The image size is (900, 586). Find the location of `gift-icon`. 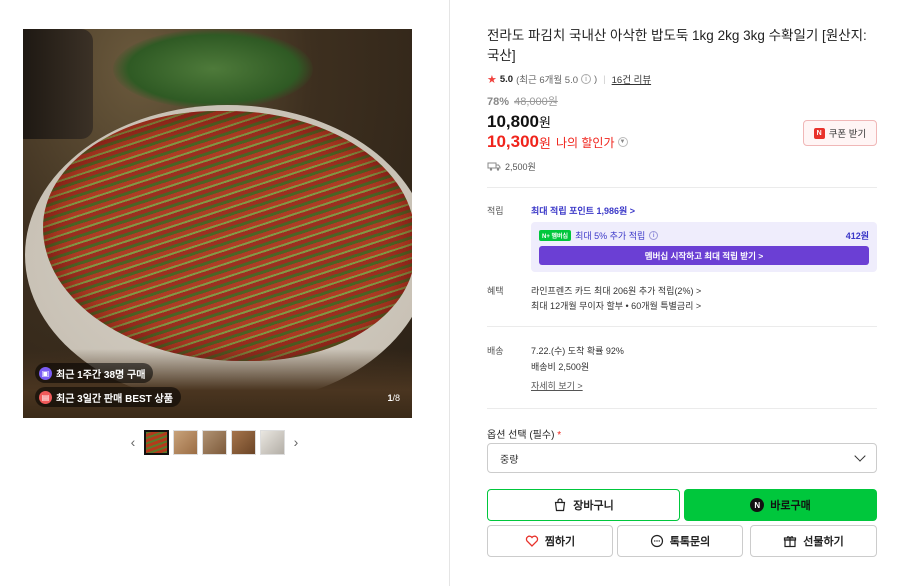

gift-icon is located at coordinates (790, 542).